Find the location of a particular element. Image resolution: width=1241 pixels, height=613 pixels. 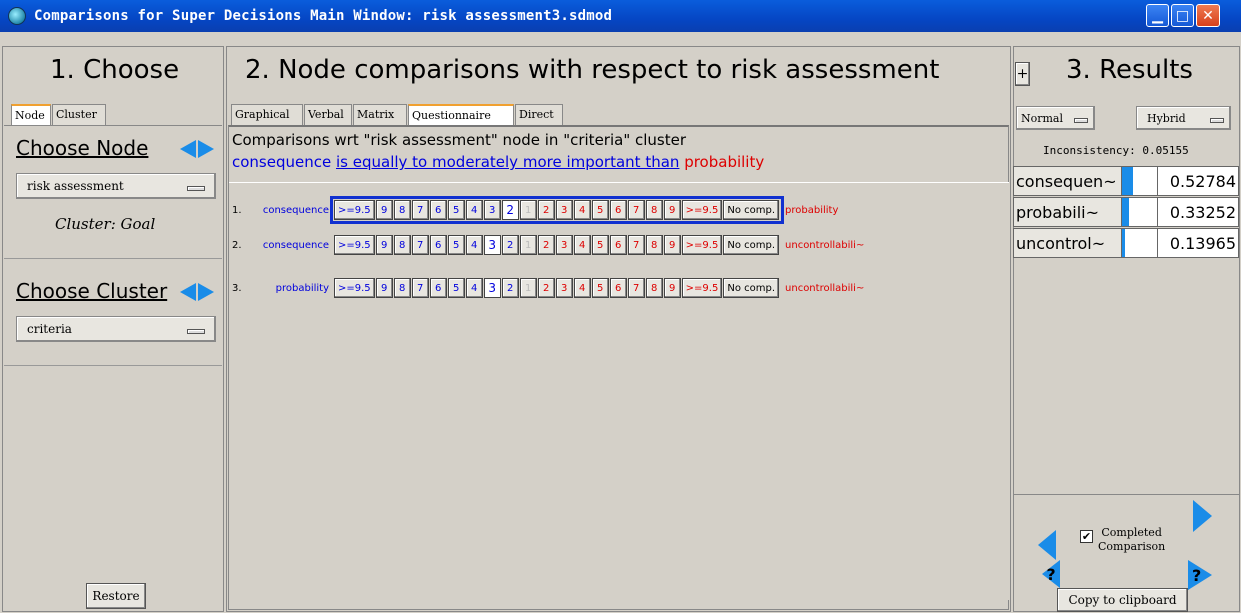

right-node-name: uncontrollabili~ is located at coordinates (825, 288).